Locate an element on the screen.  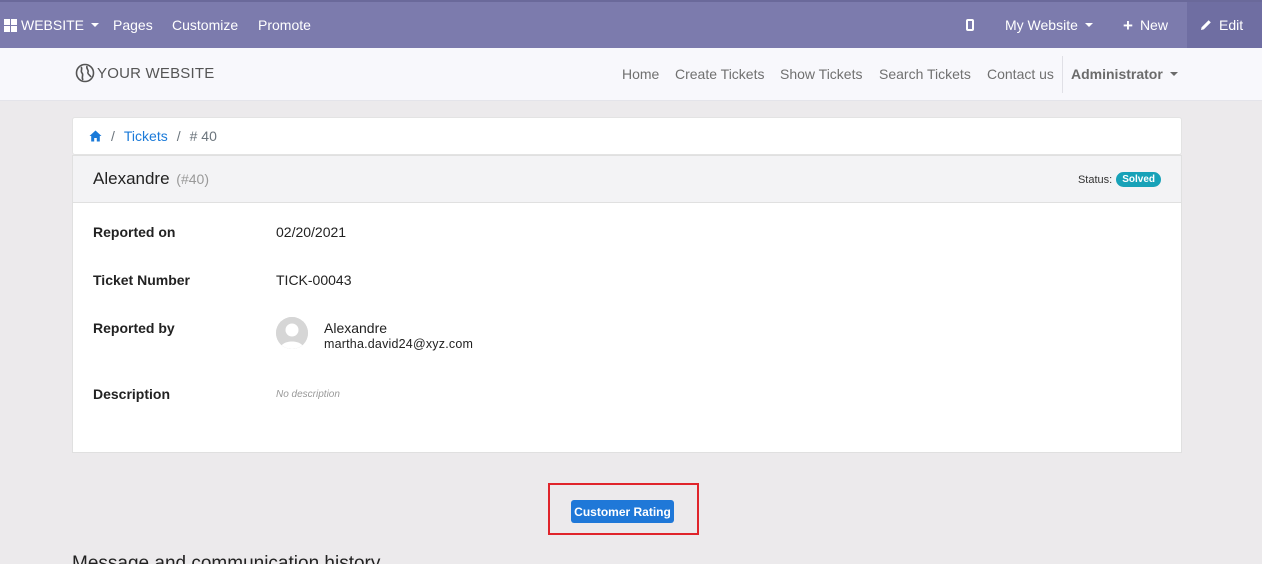
nav-home-link: Home is located at coordinates (640, 74).